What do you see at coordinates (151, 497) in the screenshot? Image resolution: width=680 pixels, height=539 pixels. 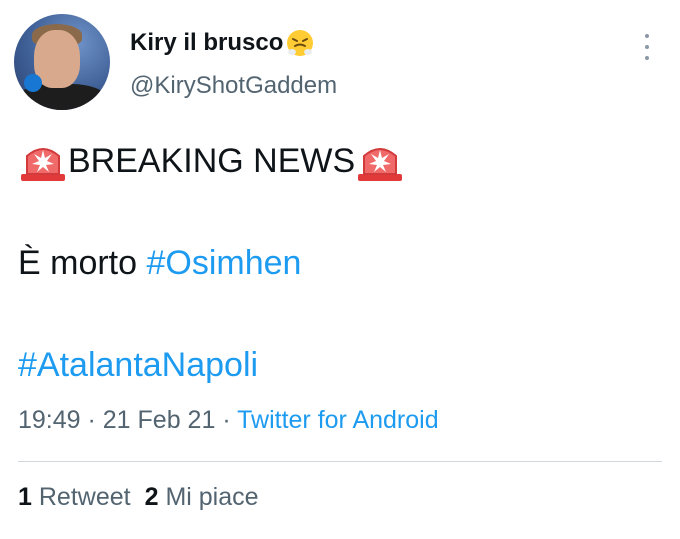 I see `like-count: 2` at bounding box center [151, 497].